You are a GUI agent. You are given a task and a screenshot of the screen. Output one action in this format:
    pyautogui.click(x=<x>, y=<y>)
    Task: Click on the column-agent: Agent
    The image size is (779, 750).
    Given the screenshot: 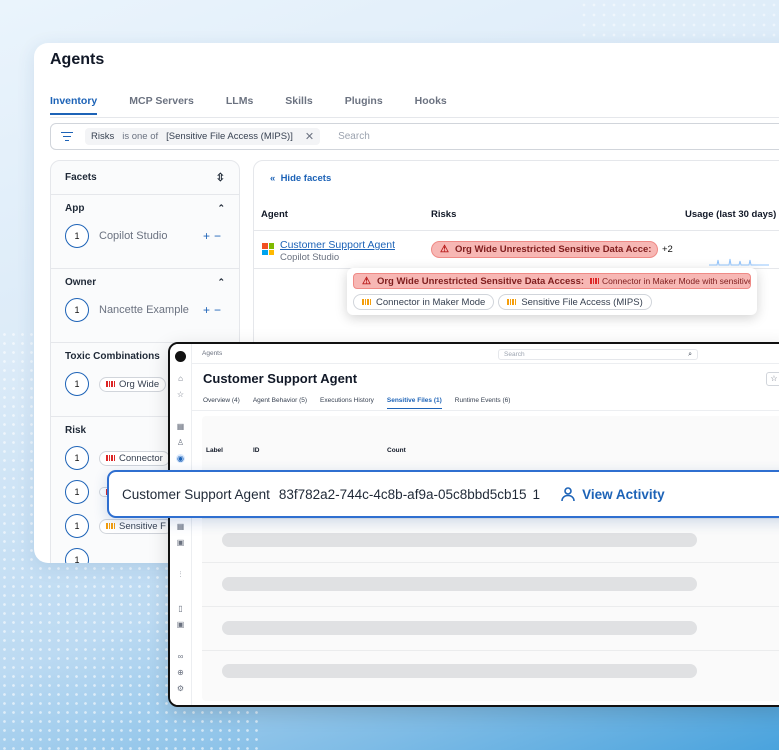 What is the action you would take?
    pyautogui.click(x=274, y=214)
    